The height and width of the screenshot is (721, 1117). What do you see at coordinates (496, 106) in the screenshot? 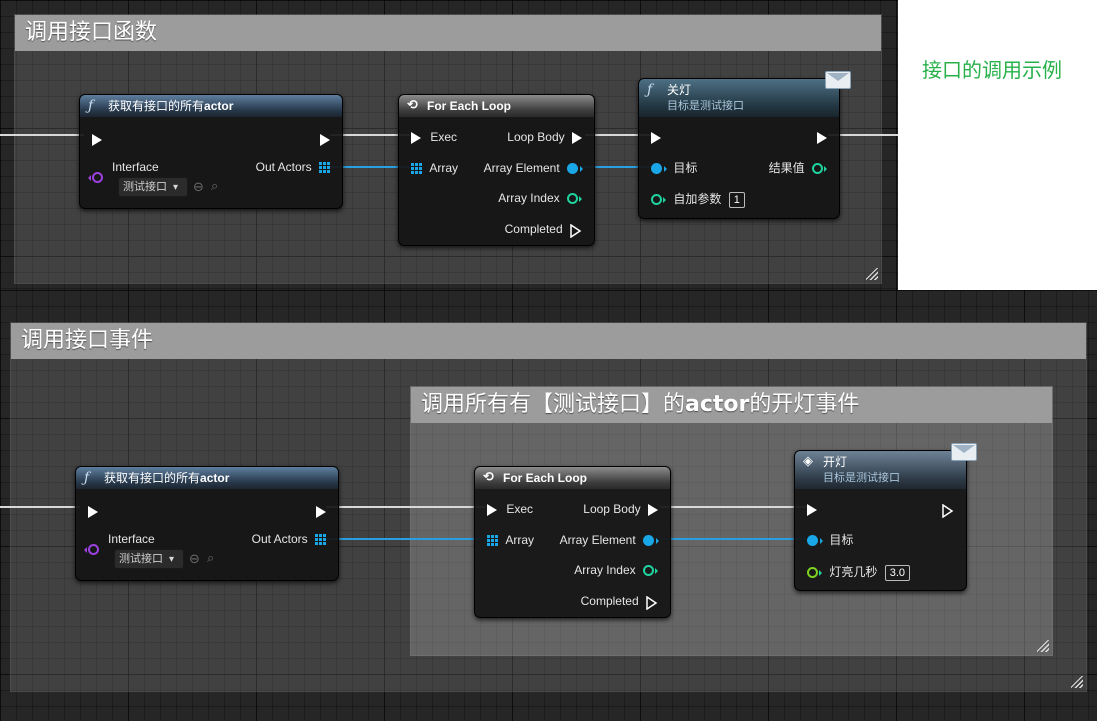
I see `node-header: ⟲ For Each Loop` at bounding box center [496, 106].